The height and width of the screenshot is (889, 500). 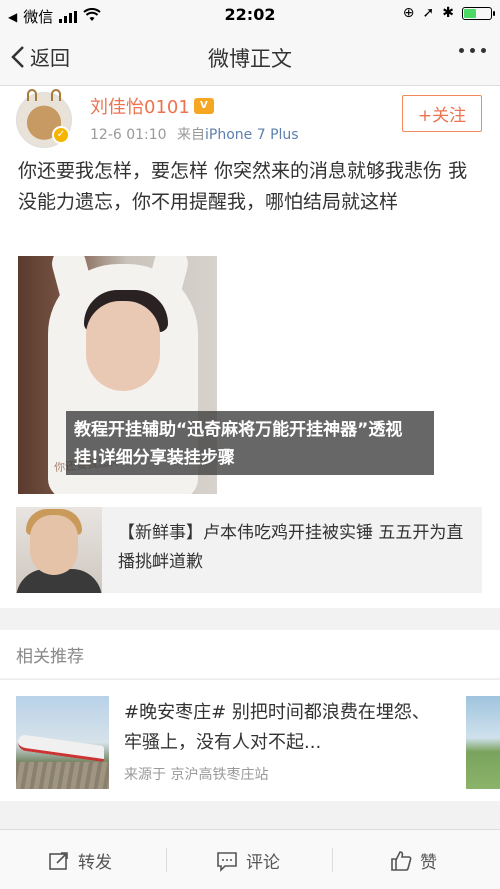 I want to click on comment-button: 评论, so click(x=248, y=860).